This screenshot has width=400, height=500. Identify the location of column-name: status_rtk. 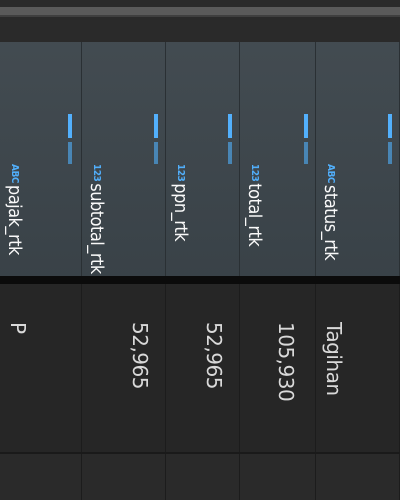
(330, 222).